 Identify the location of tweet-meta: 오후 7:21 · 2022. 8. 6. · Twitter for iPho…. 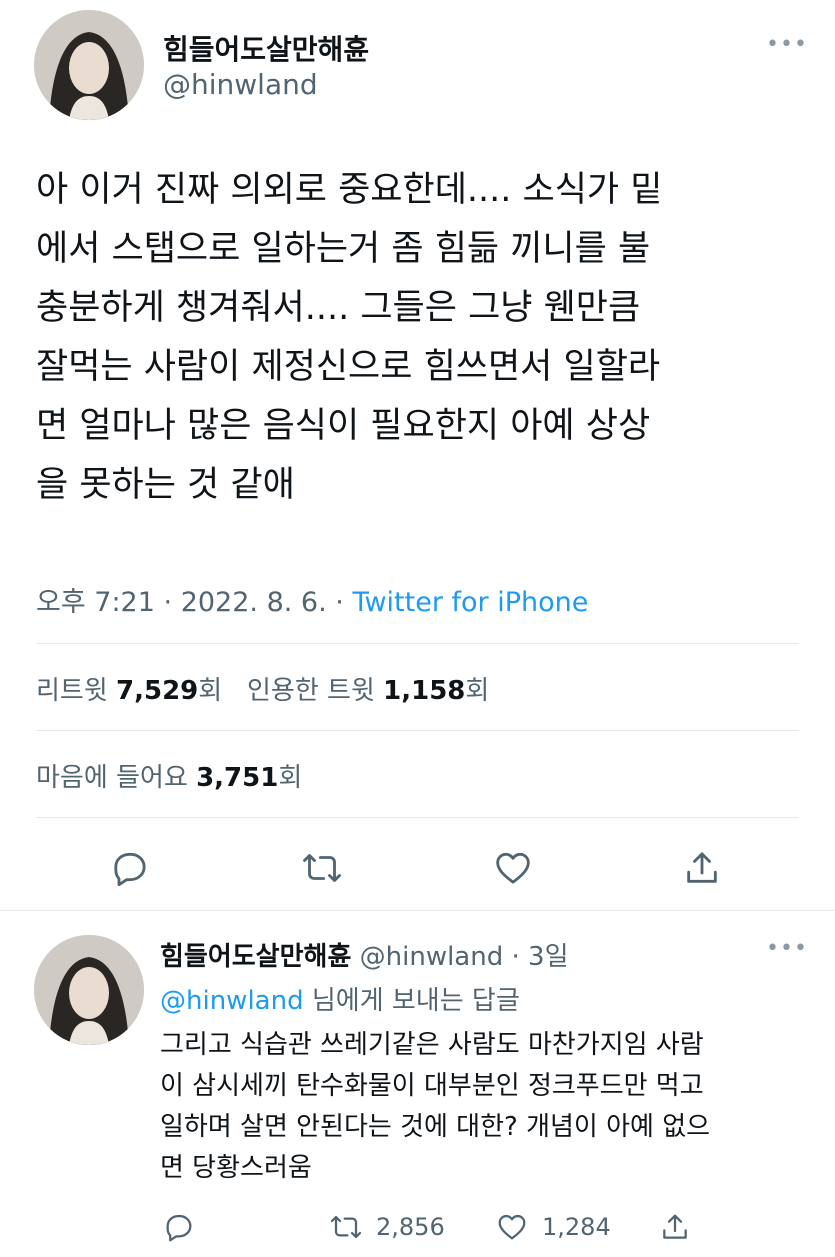
(312, 599).